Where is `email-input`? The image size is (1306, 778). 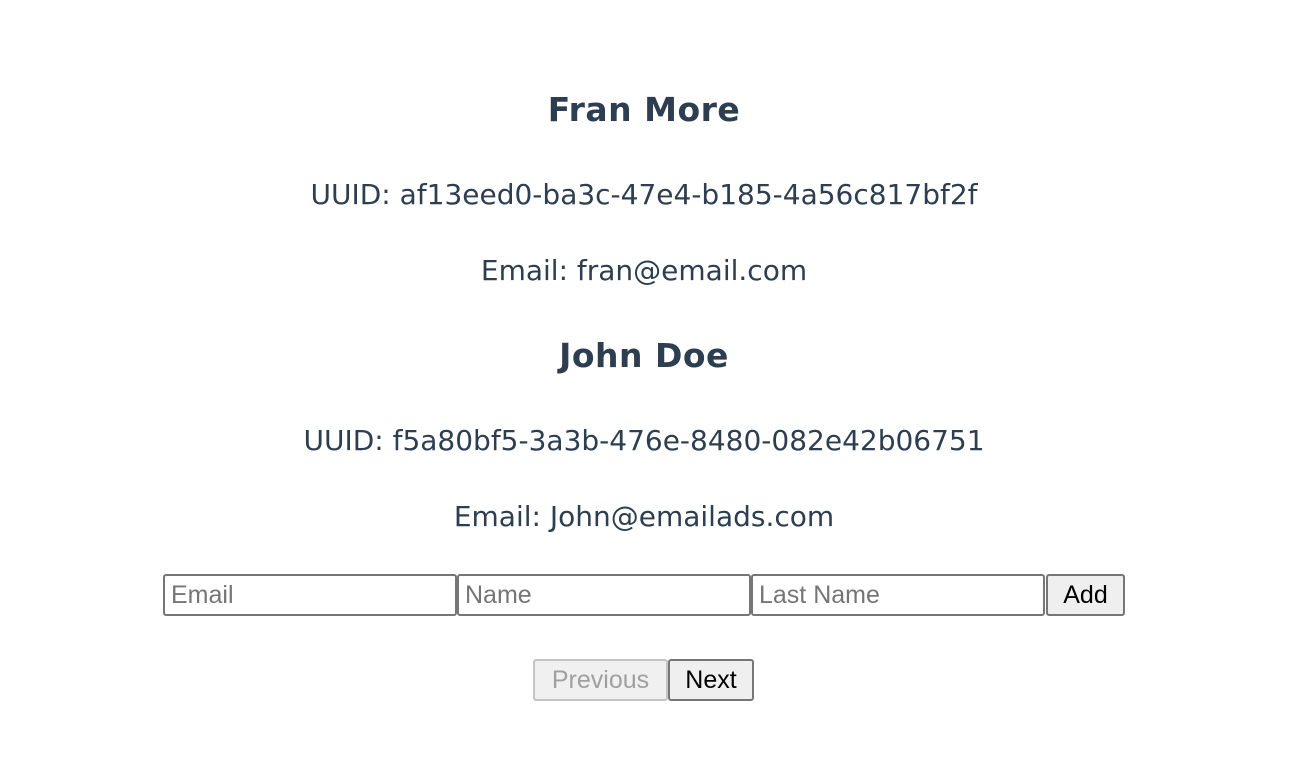 email-input is located at coordinates (310, 595).